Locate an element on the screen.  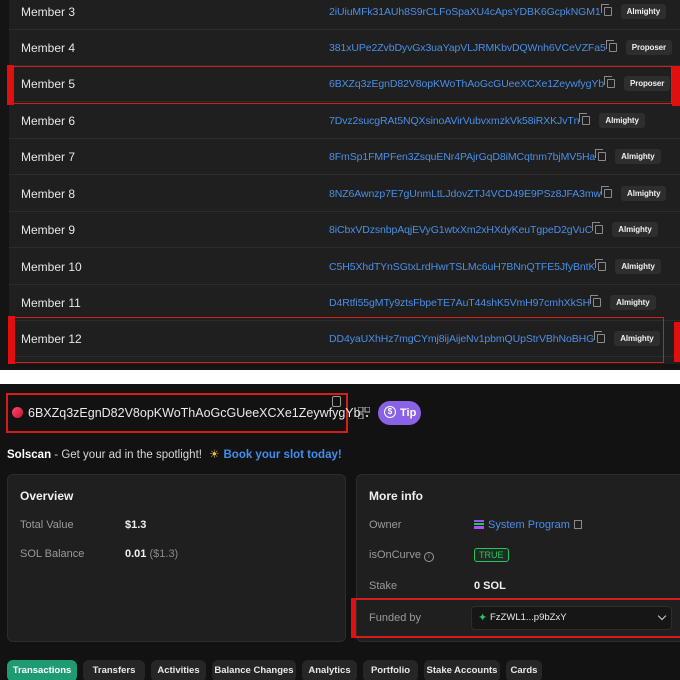
tab-cards: Cards is located at coordinates (524, 670).